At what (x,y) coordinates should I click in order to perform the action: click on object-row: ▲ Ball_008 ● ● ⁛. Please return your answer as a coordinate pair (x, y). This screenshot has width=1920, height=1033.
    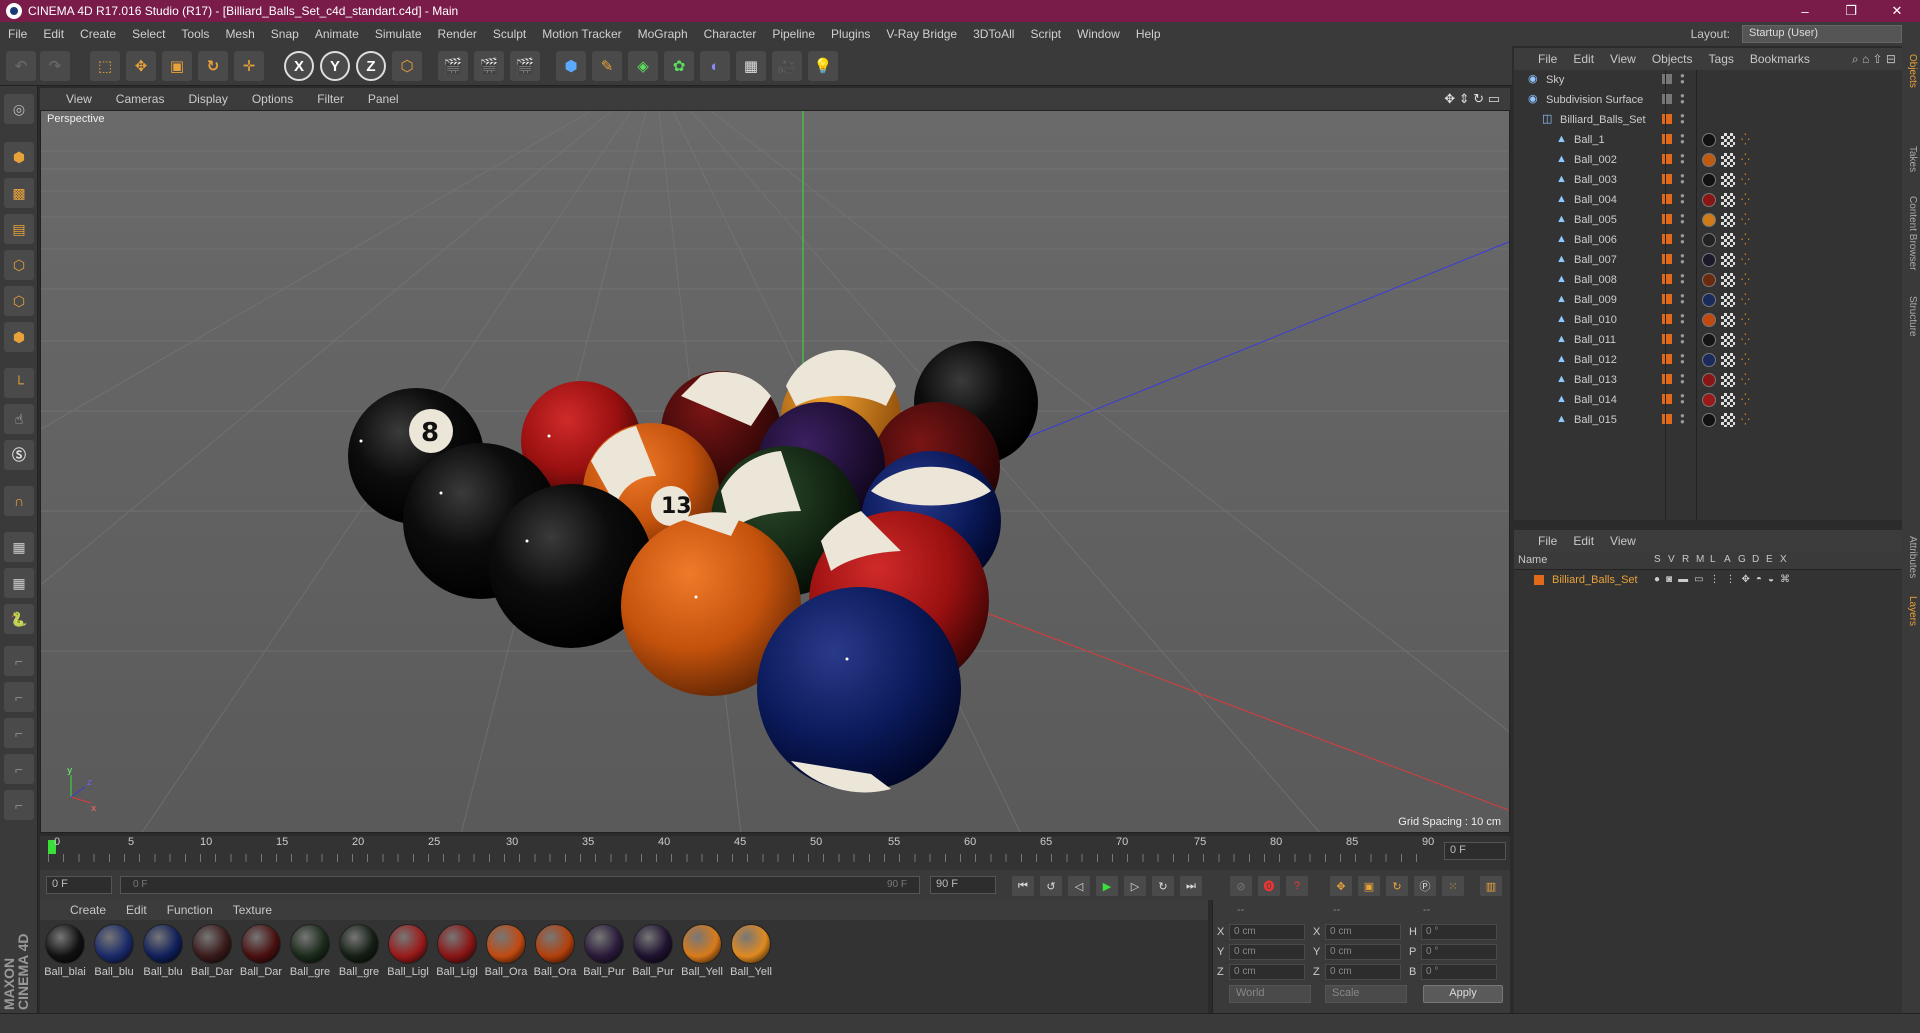
    Looking at the image, I should click on (1708, 280).